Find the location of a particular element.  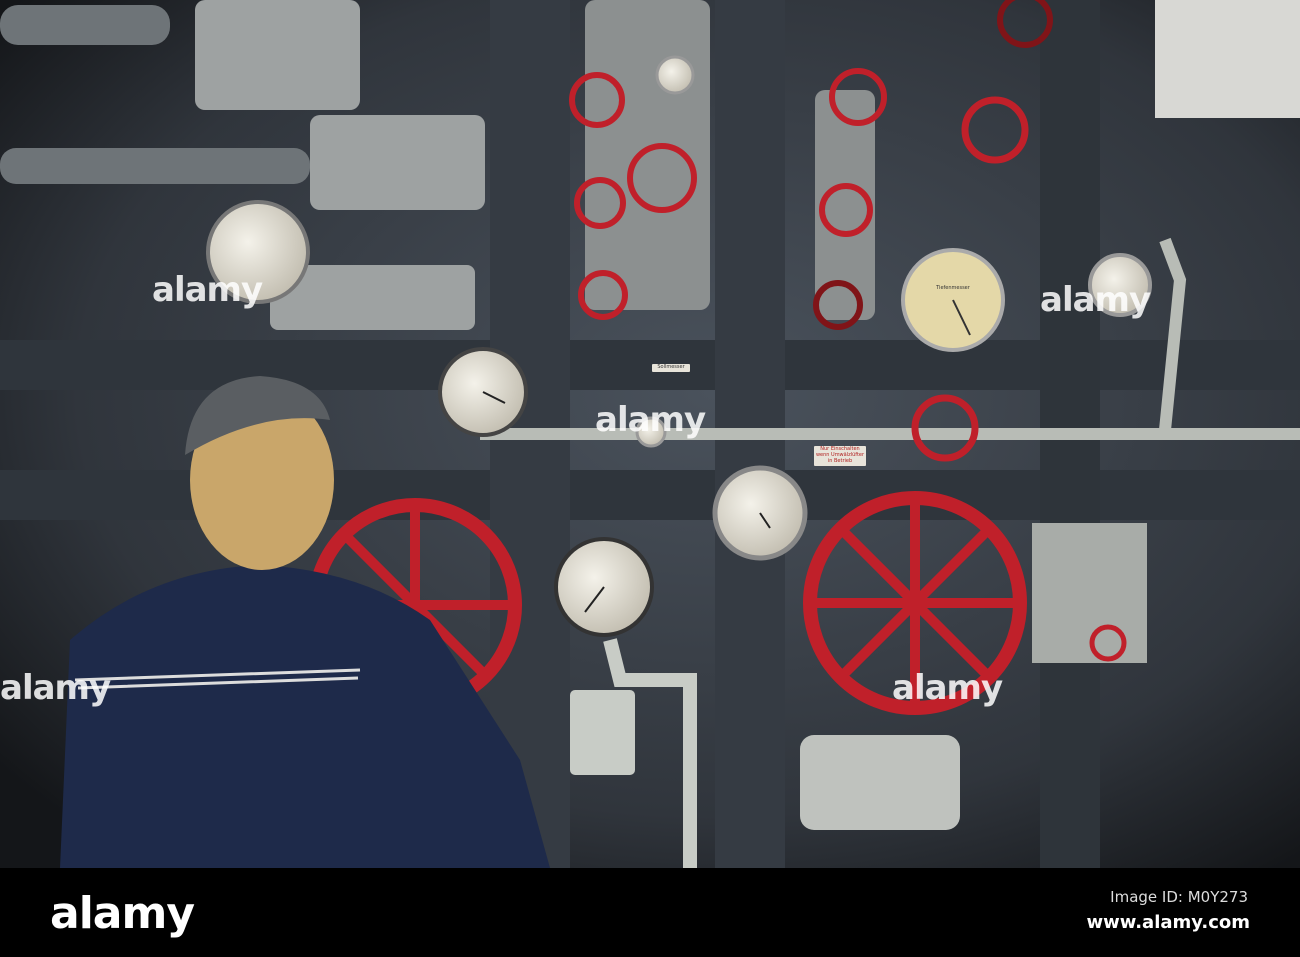

recorder-box is located at coordinates (602, 732).